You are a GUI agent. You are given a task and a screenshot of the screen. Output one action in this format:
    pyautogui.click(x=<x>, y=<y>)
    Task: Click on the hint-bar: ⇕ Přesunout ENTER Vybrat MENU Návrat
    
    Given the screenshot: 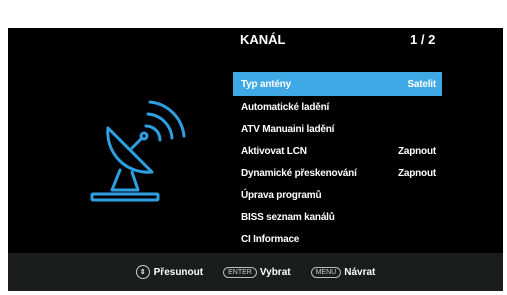 What is the action you would take?
    pyautogui.click(x=255, y=272)
    